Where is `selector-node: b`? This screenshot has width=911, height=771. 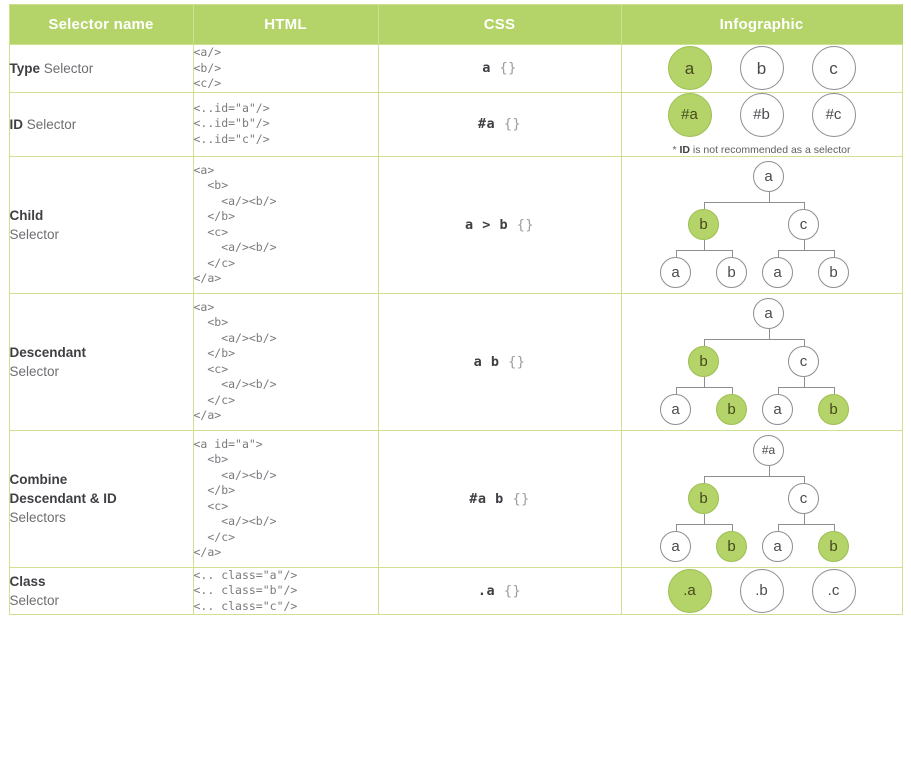
selector-node: b is located at coordinates (761, 68).